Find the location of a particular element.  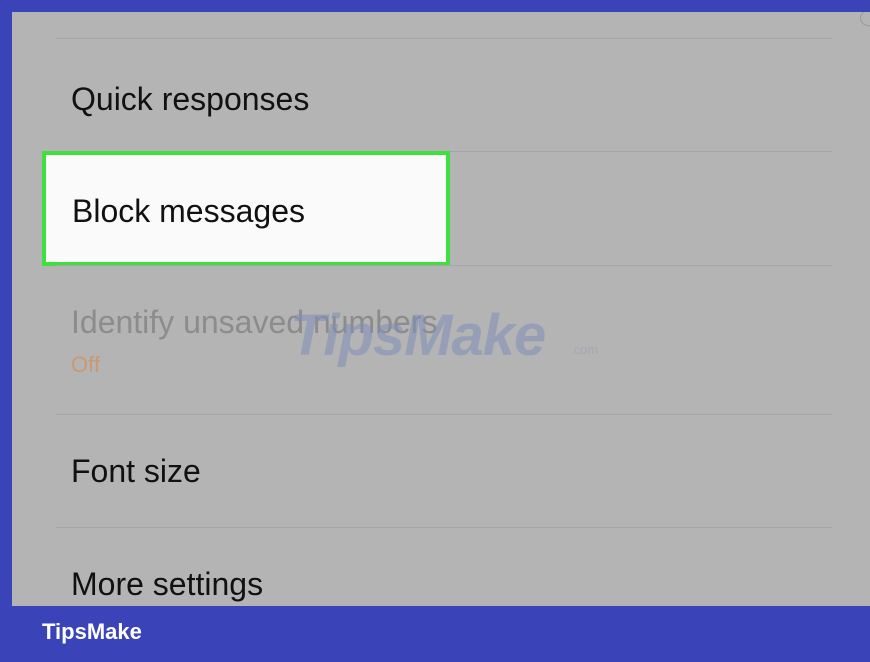

watermark-logo: TipsMake is located at coordinates (418, 335).